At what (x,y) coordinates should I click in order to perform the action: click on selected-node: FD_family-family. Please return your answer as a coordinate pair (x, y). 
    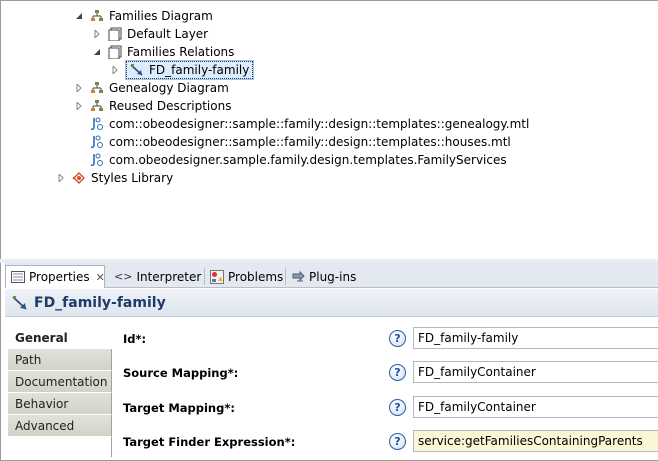
    Looking at the image, I should click on (189, 70).